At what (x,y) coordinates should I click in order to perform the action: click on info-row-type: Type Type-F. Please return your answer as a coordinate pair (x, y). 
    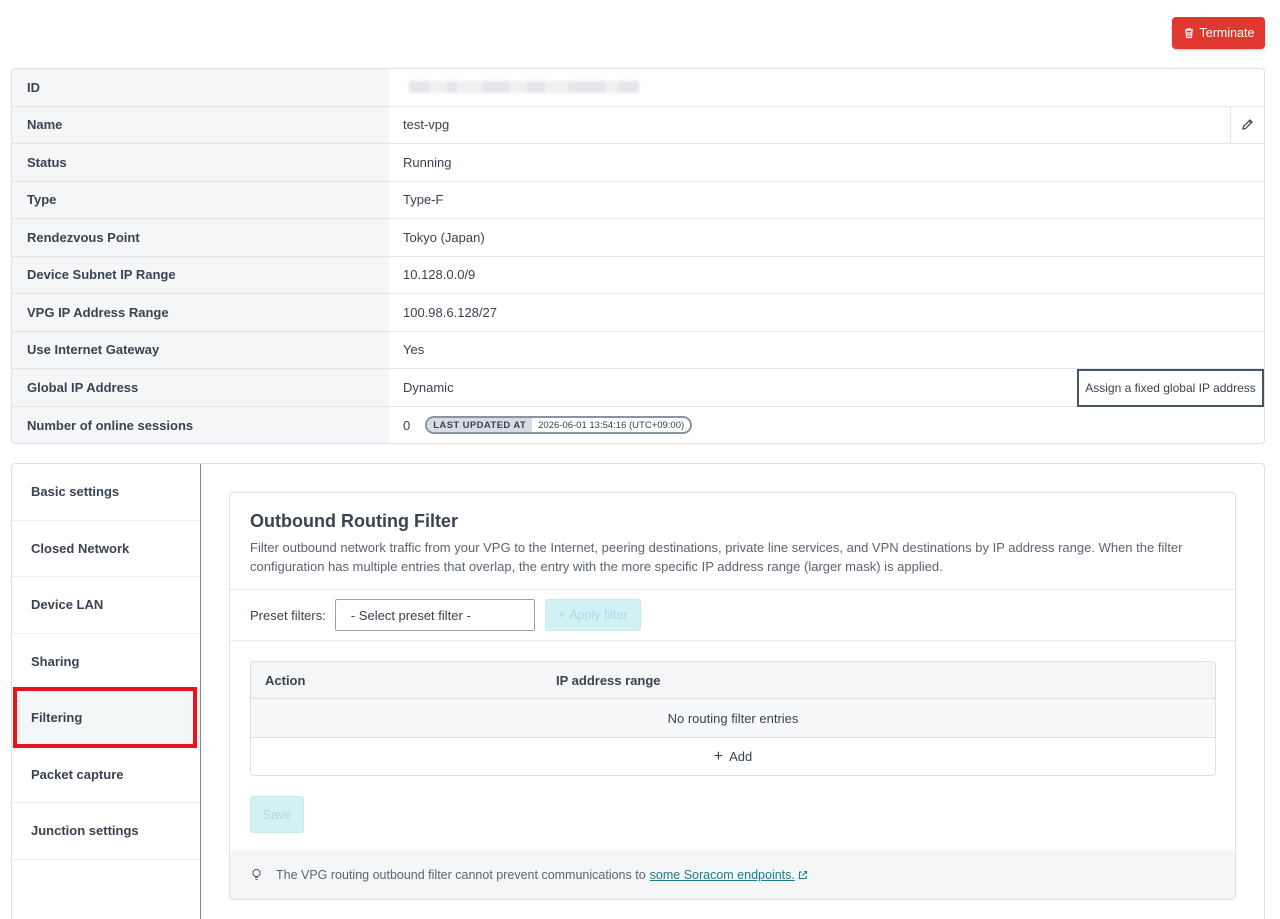
    Looking at the image, I should click on (638, 200).